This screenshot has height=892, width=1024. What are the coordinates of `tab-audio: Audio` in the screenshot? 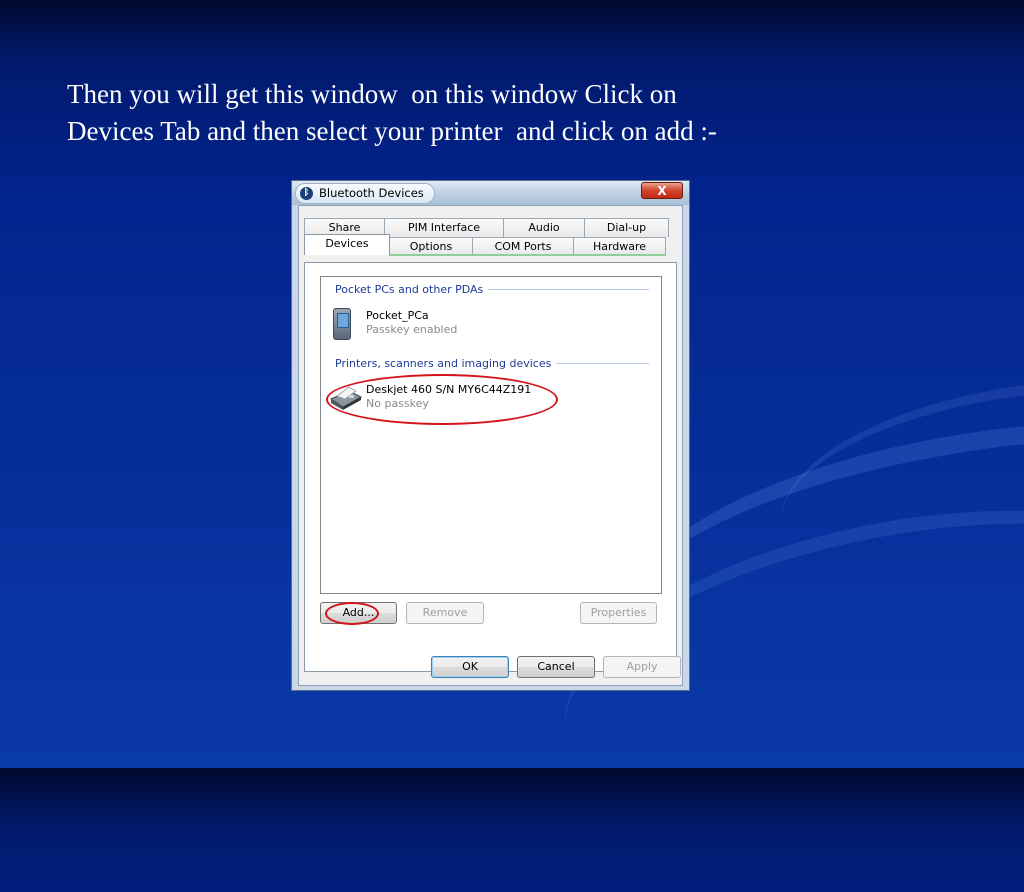 It's located at (544, 227).